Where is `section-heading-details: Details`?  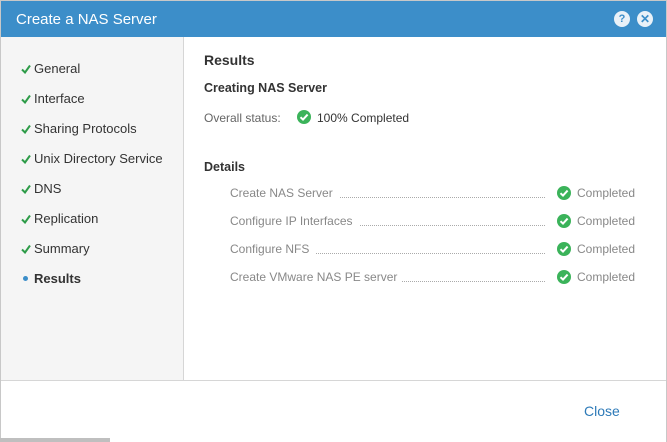
section-heading-details: Details is located at coordinates (224, 167).